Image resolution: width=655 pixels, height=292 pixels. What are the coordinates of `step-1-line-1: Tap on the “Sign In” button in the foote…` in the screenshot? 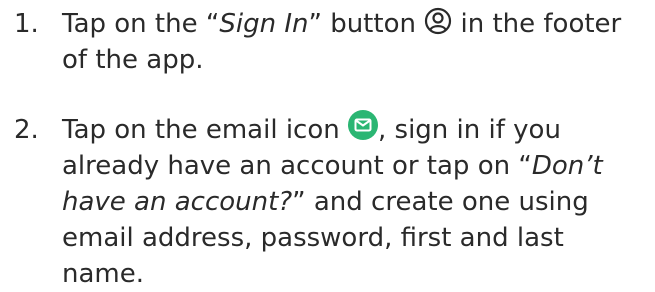 It's located at (357, 24).